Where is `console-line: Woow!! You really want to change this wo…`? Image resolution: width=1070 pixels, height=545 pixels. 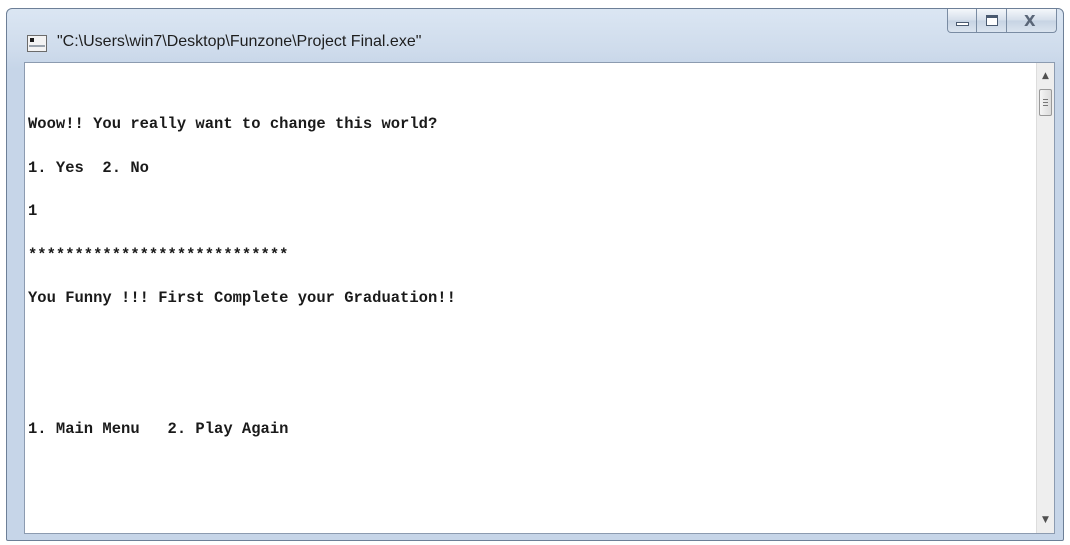 console-line: Woow!! You really want to change this wo… is located at coordinates (233, 124).